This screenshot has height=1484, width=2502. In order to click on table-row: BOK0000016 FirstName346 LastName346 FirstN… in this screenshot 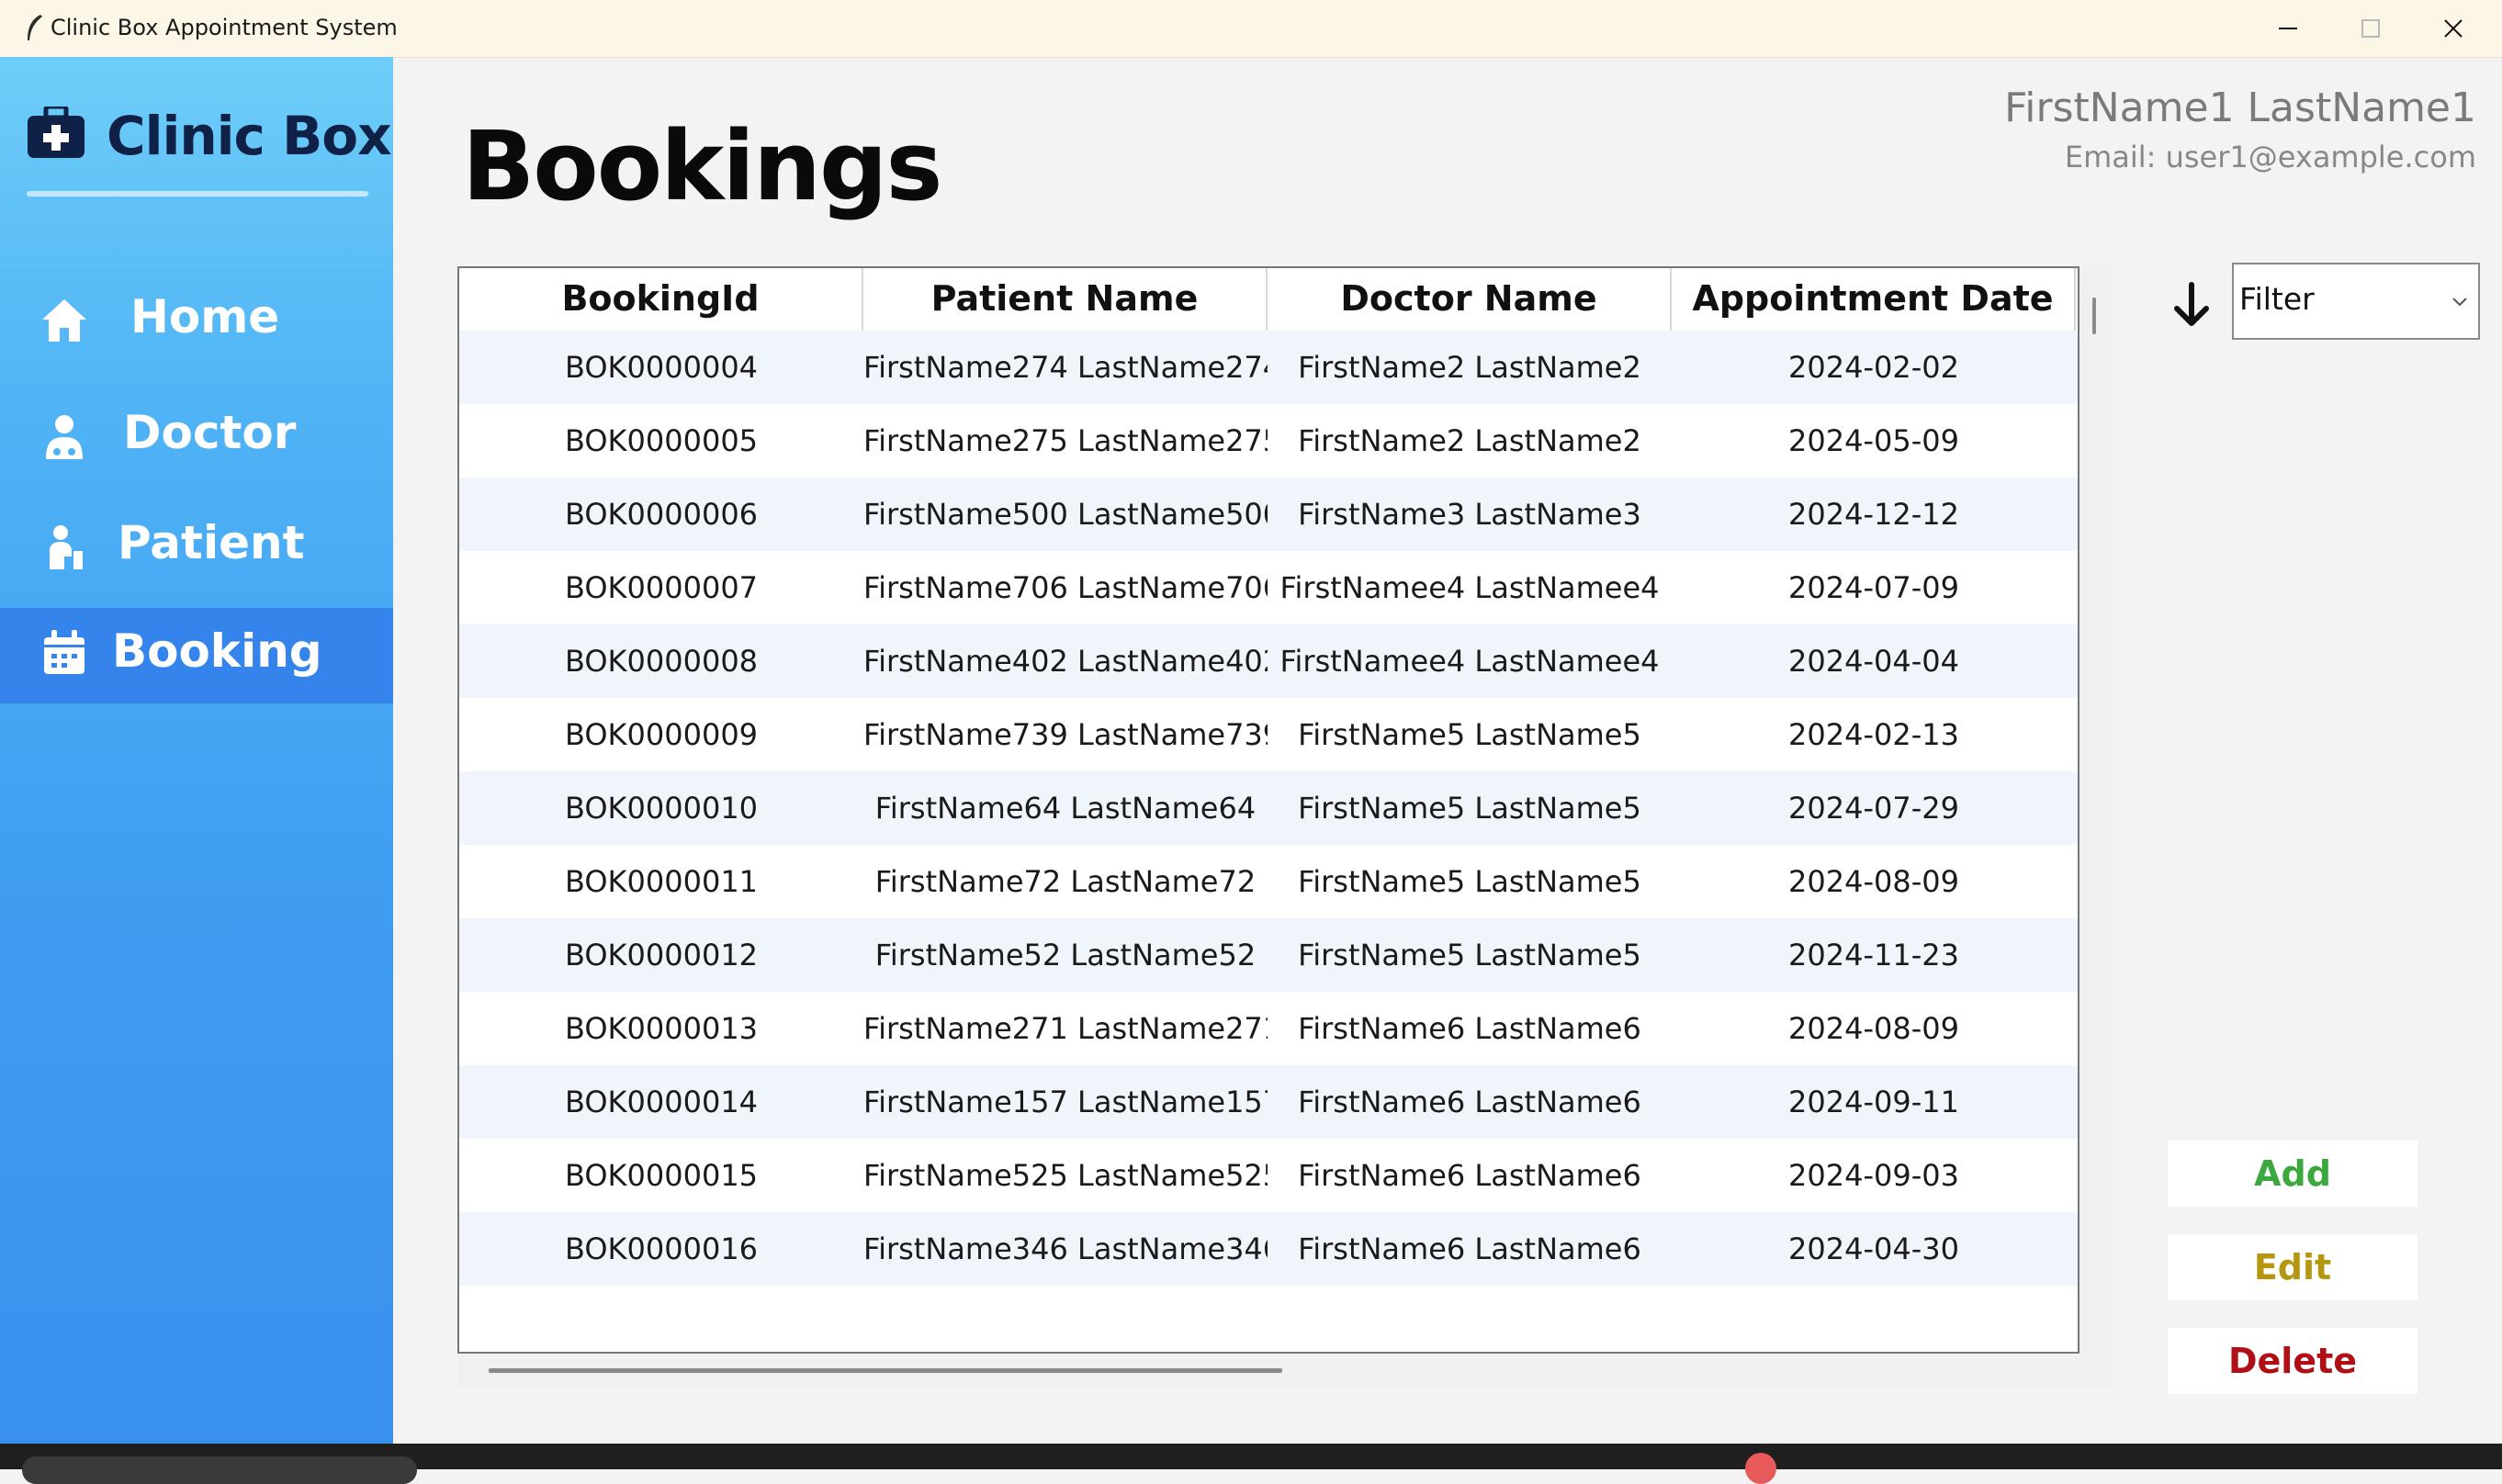, I will do `click(1268, 1249)`.